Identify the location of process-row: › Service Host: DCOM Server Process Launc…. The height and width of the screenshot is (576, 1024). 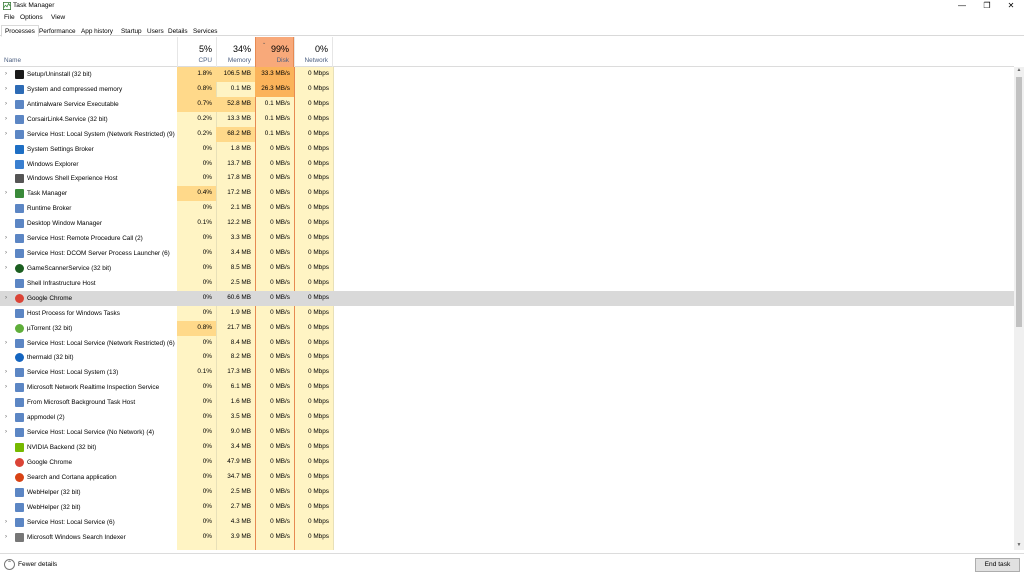
(507, 253).